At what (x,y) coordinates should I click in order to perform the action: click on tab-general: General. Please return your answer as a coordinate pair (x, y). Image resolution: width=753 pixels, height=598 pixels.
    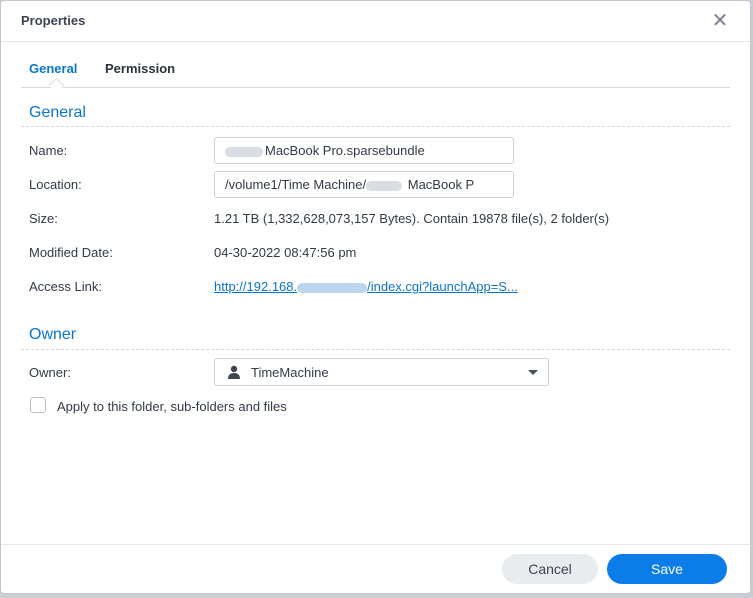
    Looking at the image, I should click on (53, 68).